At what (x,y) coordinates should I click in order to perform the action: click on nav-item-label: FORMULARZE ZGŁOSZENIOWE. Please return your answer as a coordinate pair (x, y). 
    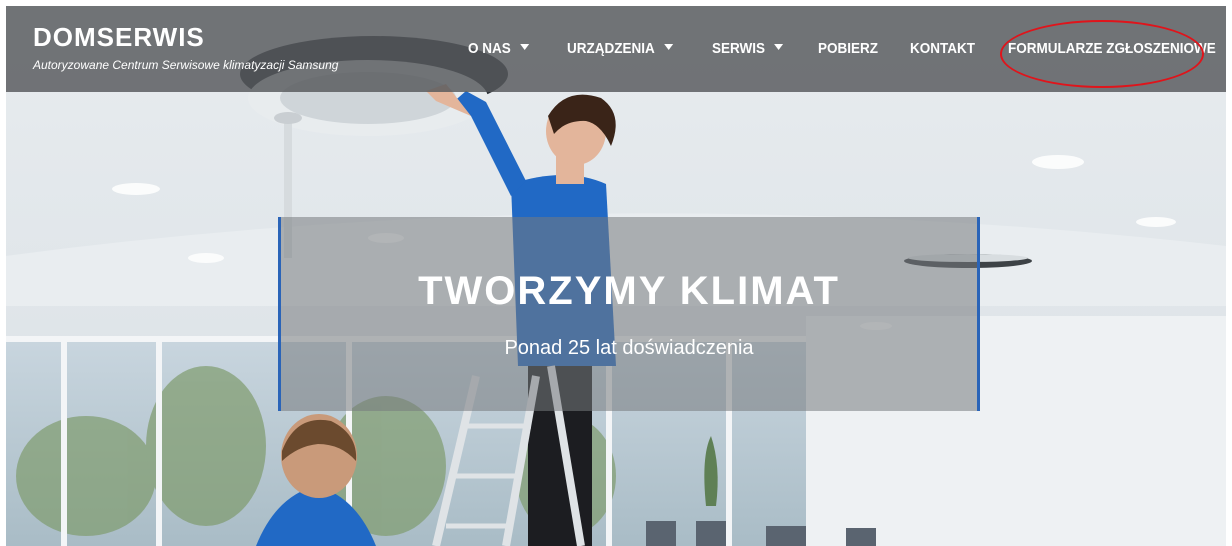
    Looking at the image, I should click on (1112, 48).